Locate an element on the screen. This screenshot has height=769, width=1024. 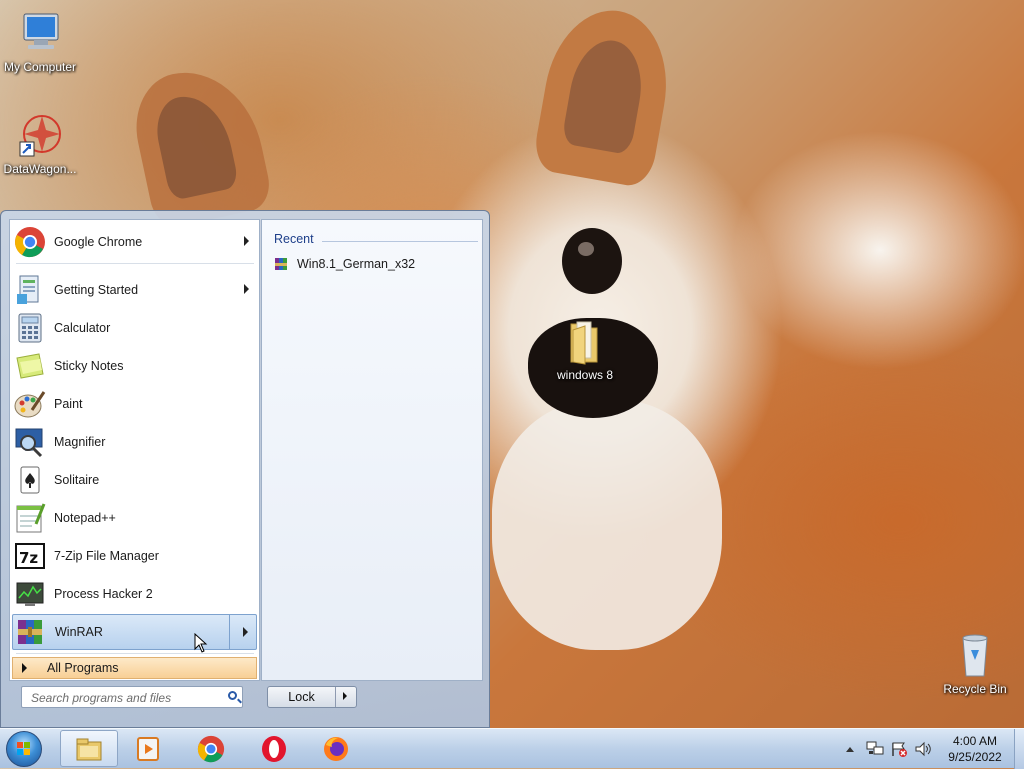
action-center-flag-icon is located at coordinates (899, 749).